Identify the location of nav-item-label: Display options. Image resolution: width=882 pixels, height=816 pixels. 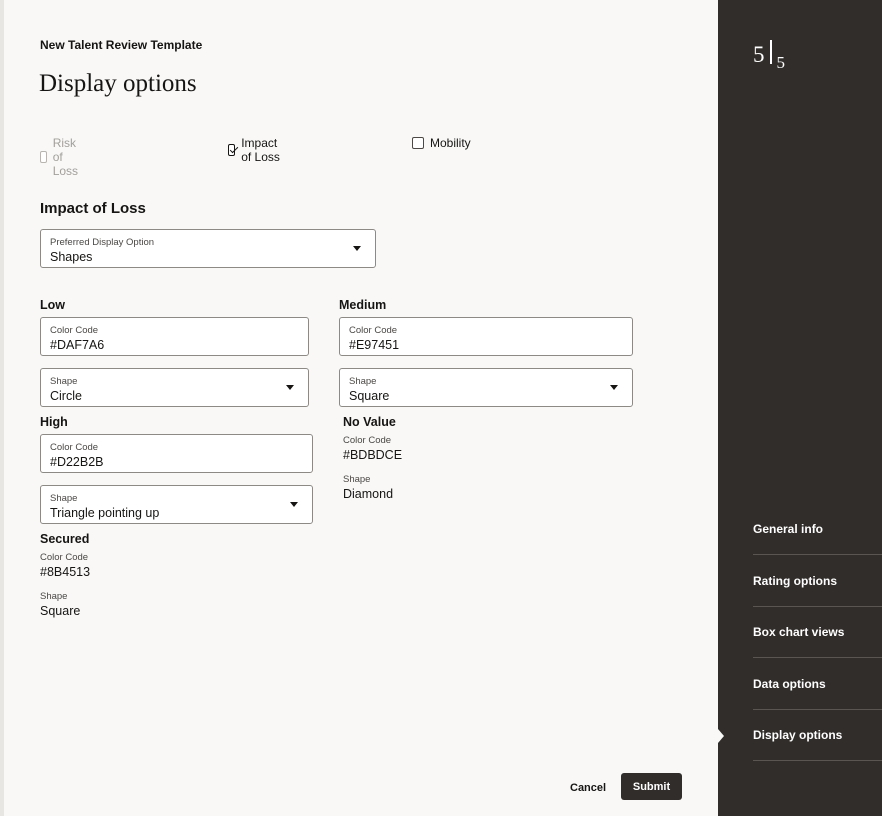
(798, 734).